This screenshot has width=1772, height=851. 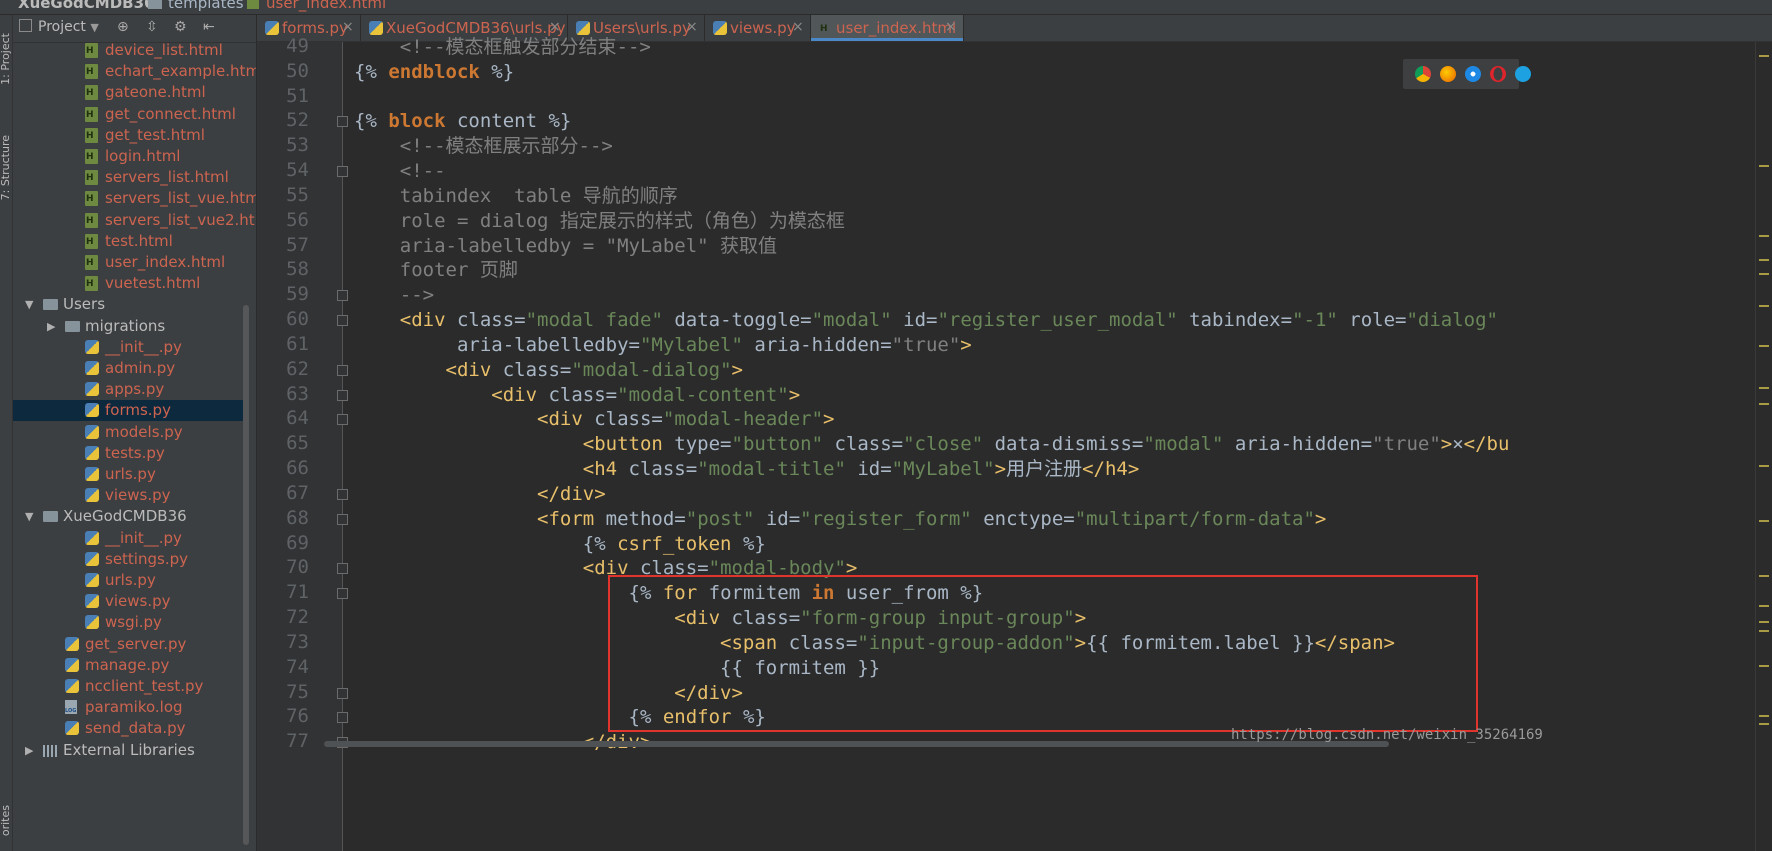 What do you see at coordinates (134, 220) in the screenshot?
I see `tree-item: servers_list_vue2.html` at bounding box center [134, 220].